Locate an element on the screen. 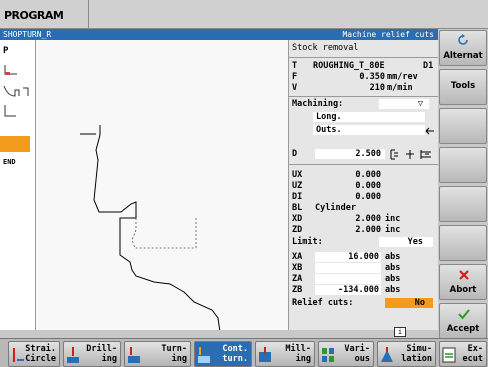 The image size is (488, 367). abort-softkey: Abort is located at coordinates (463, 282).